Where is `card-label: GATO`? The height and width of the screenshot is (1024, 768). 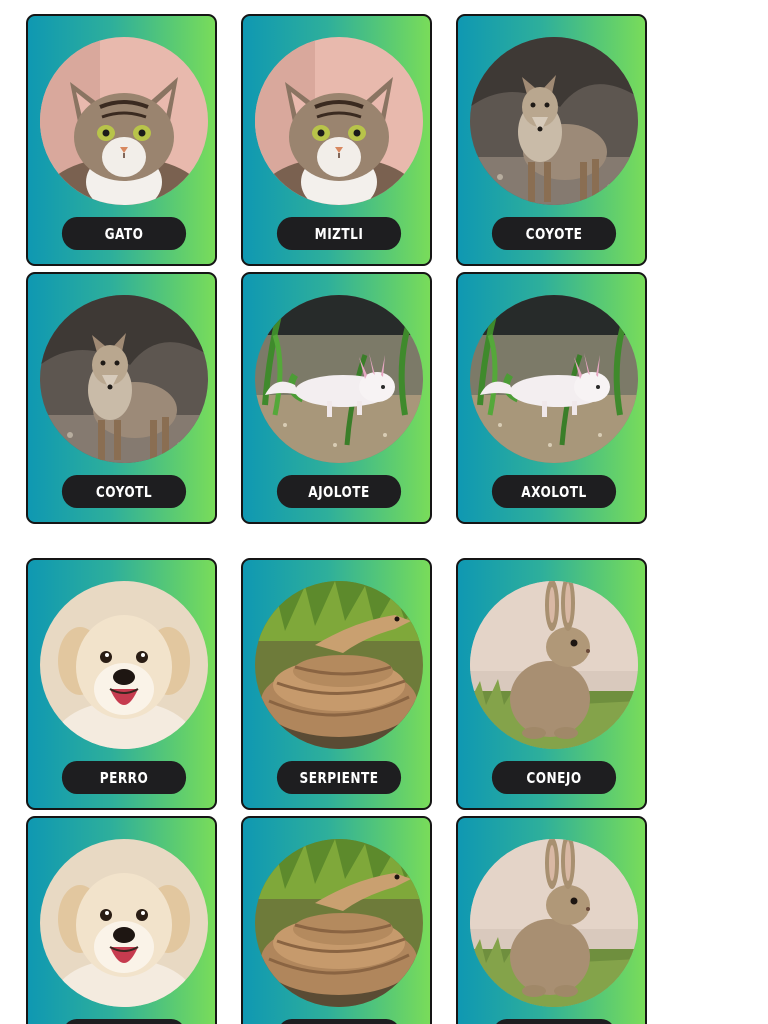
card-label: GATO is located at coordinates (124, 233).